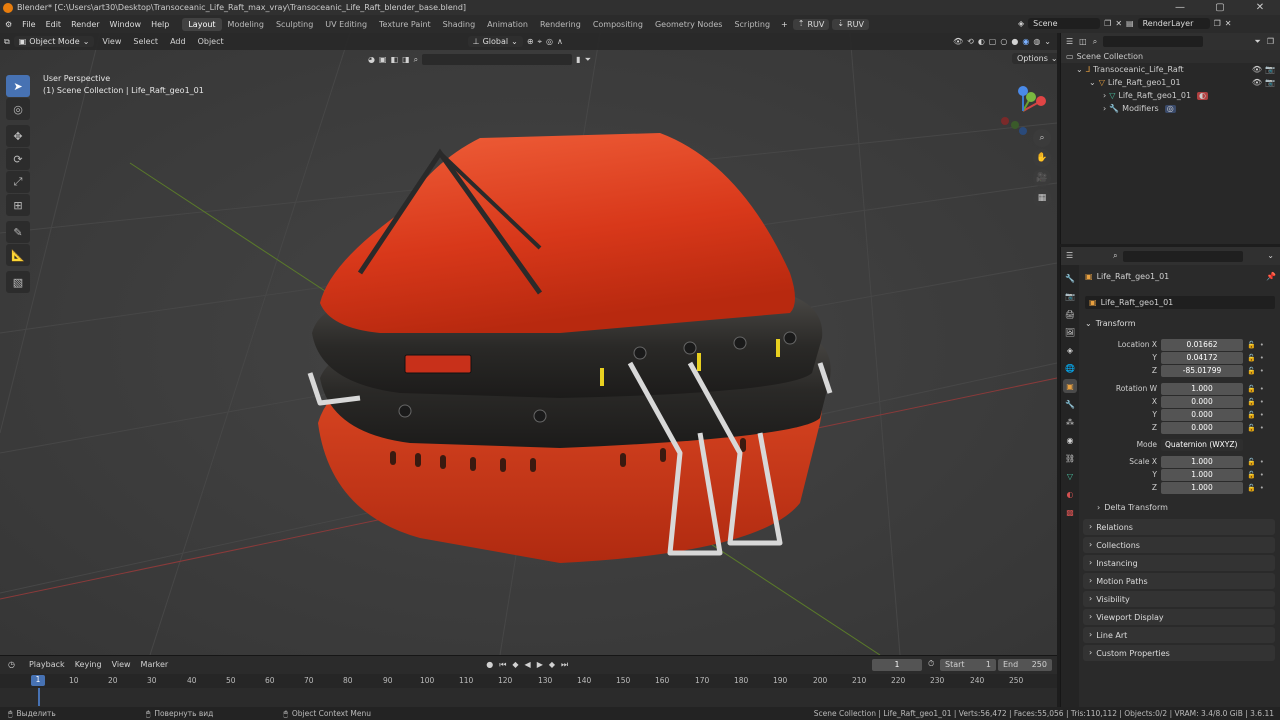 The image size is (1280, 720). Describe the element at coordinates (1107, 23) in the screenshot. I see `new-scene-icon: ❐` at that location.